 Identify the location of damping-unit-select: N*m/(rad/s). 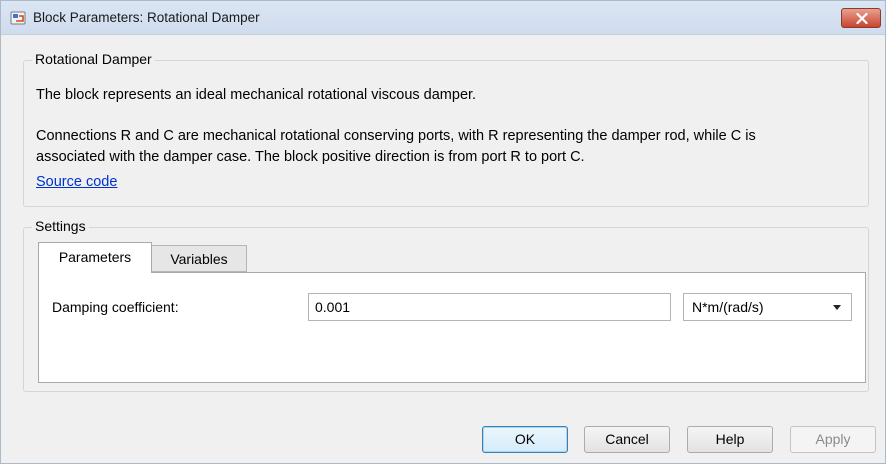
(767, 307).